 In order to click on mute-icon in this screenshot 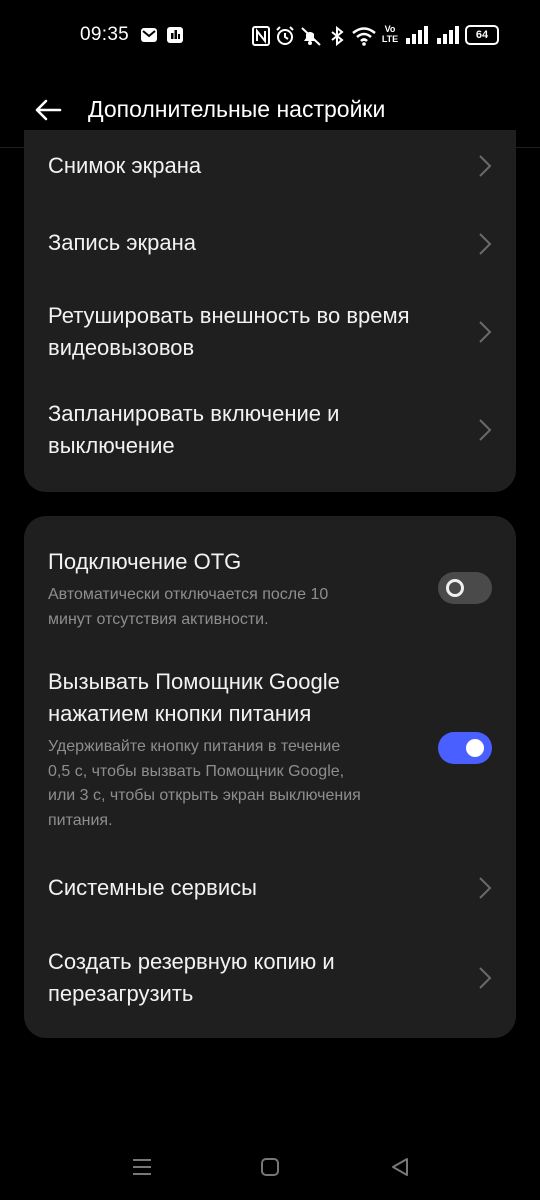, I will do `click(311, 38)`.